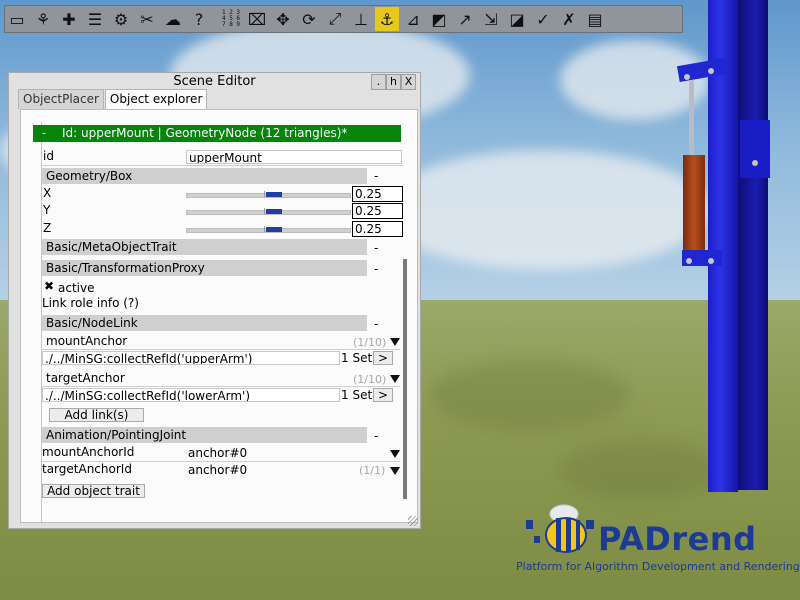  Describe the element at coordinates (204, 323) in the screenshot. I see `section-node-link: Basic/NodeLink` at that location.